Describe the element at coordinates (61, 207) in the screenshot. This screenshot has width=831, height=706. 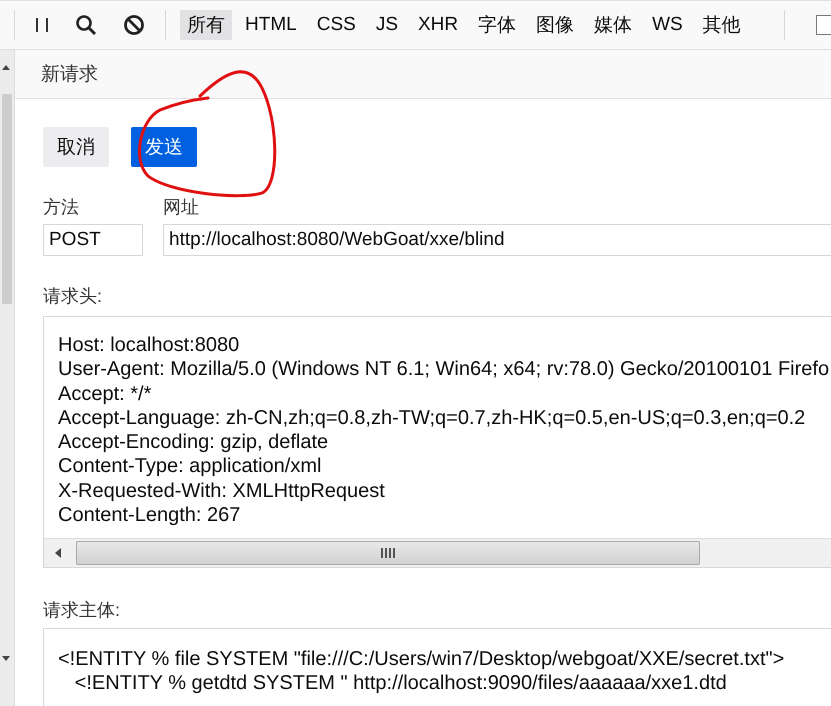
I see `method-label: 方法` at that location.